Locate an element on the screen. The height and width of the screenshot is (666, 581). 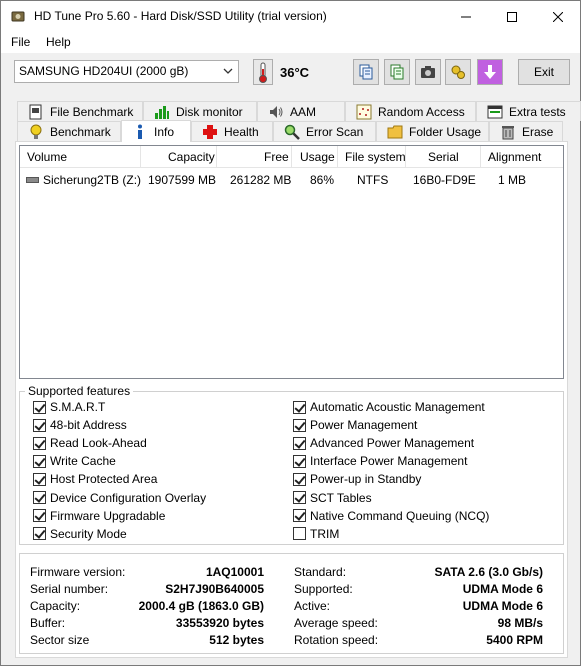
drive-icon is located at coordinates (32, 180).